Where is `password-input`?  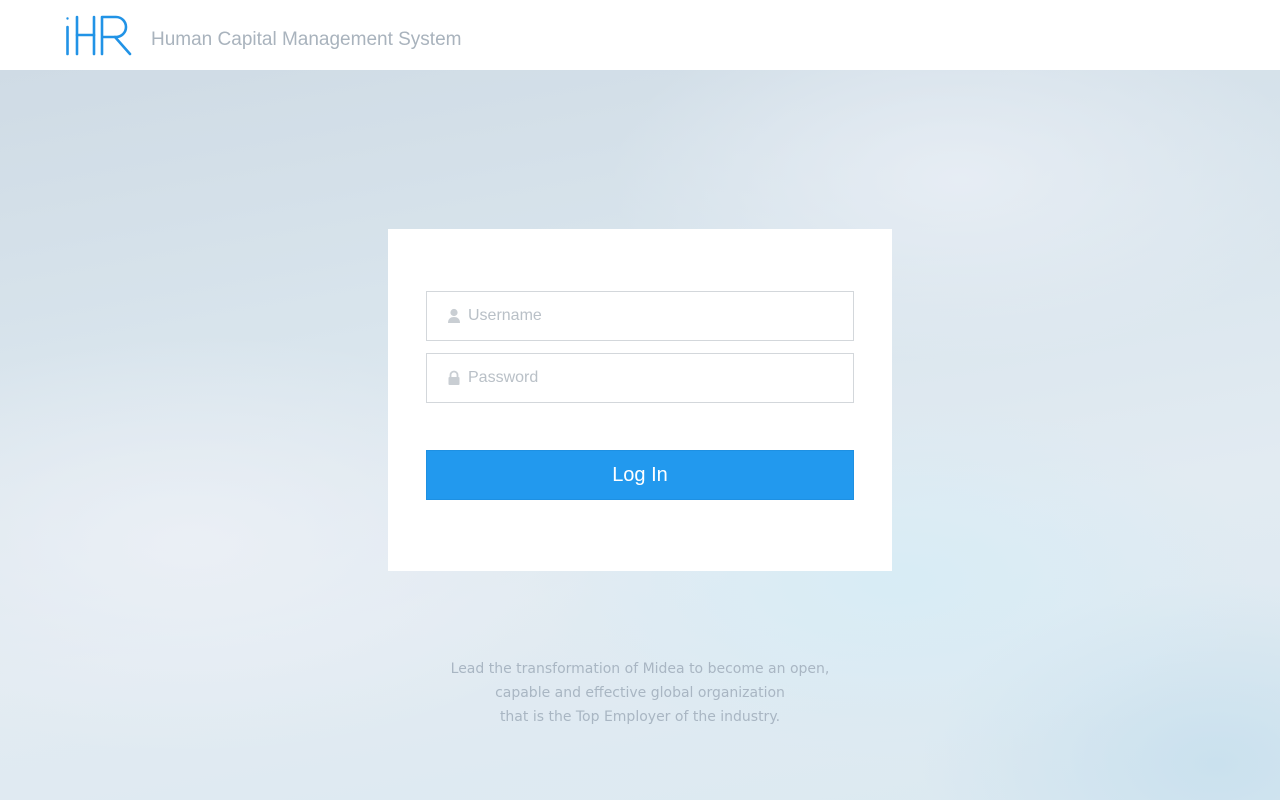 password-input is located at coordinates (653, 378).